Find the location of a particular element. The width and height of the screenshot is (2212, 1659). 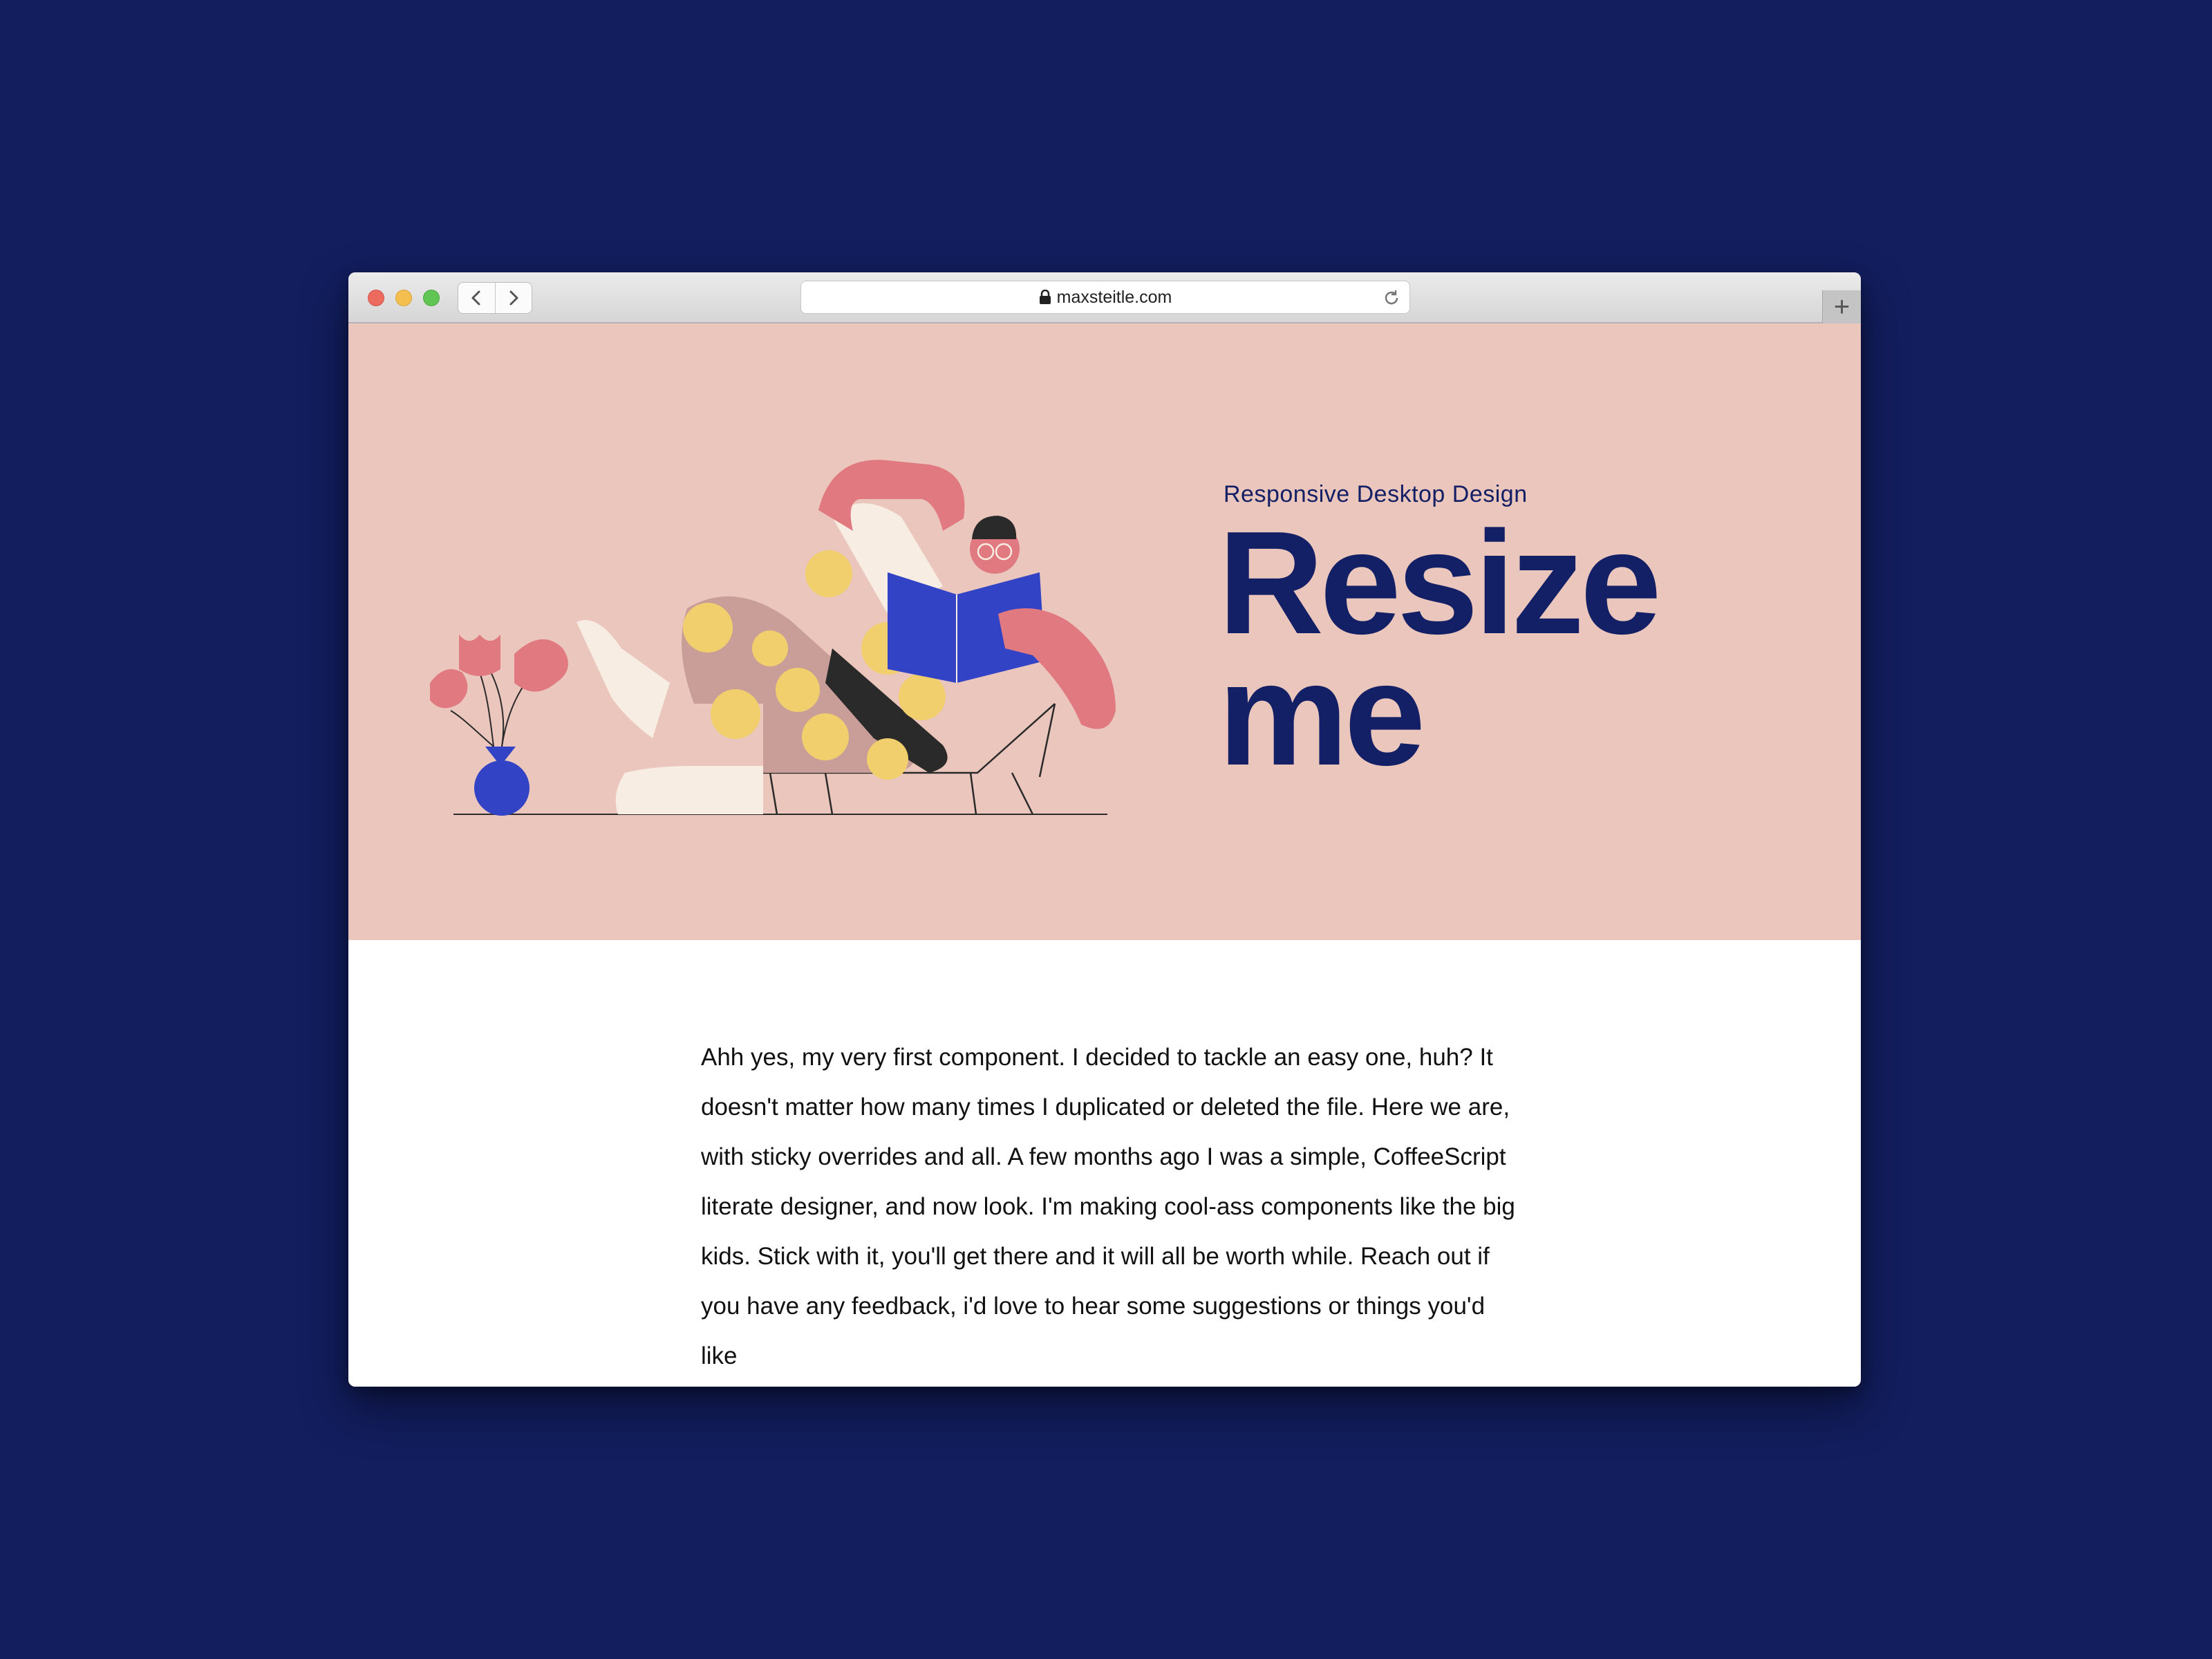

headline-line-2: me is located at coordinates (1321, 714).